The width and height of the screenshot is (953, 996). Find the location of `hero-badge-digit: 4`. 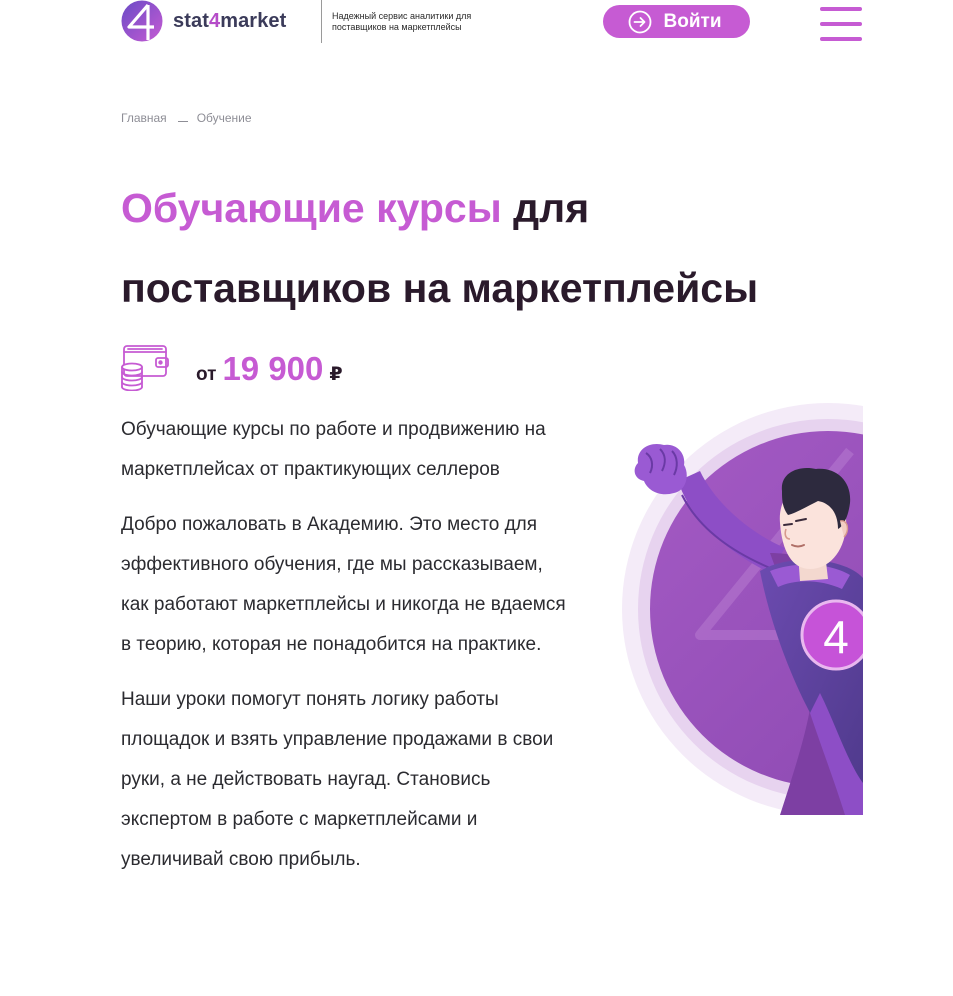

hero-badge-digit: 4 is located at coordinates (836, 637).